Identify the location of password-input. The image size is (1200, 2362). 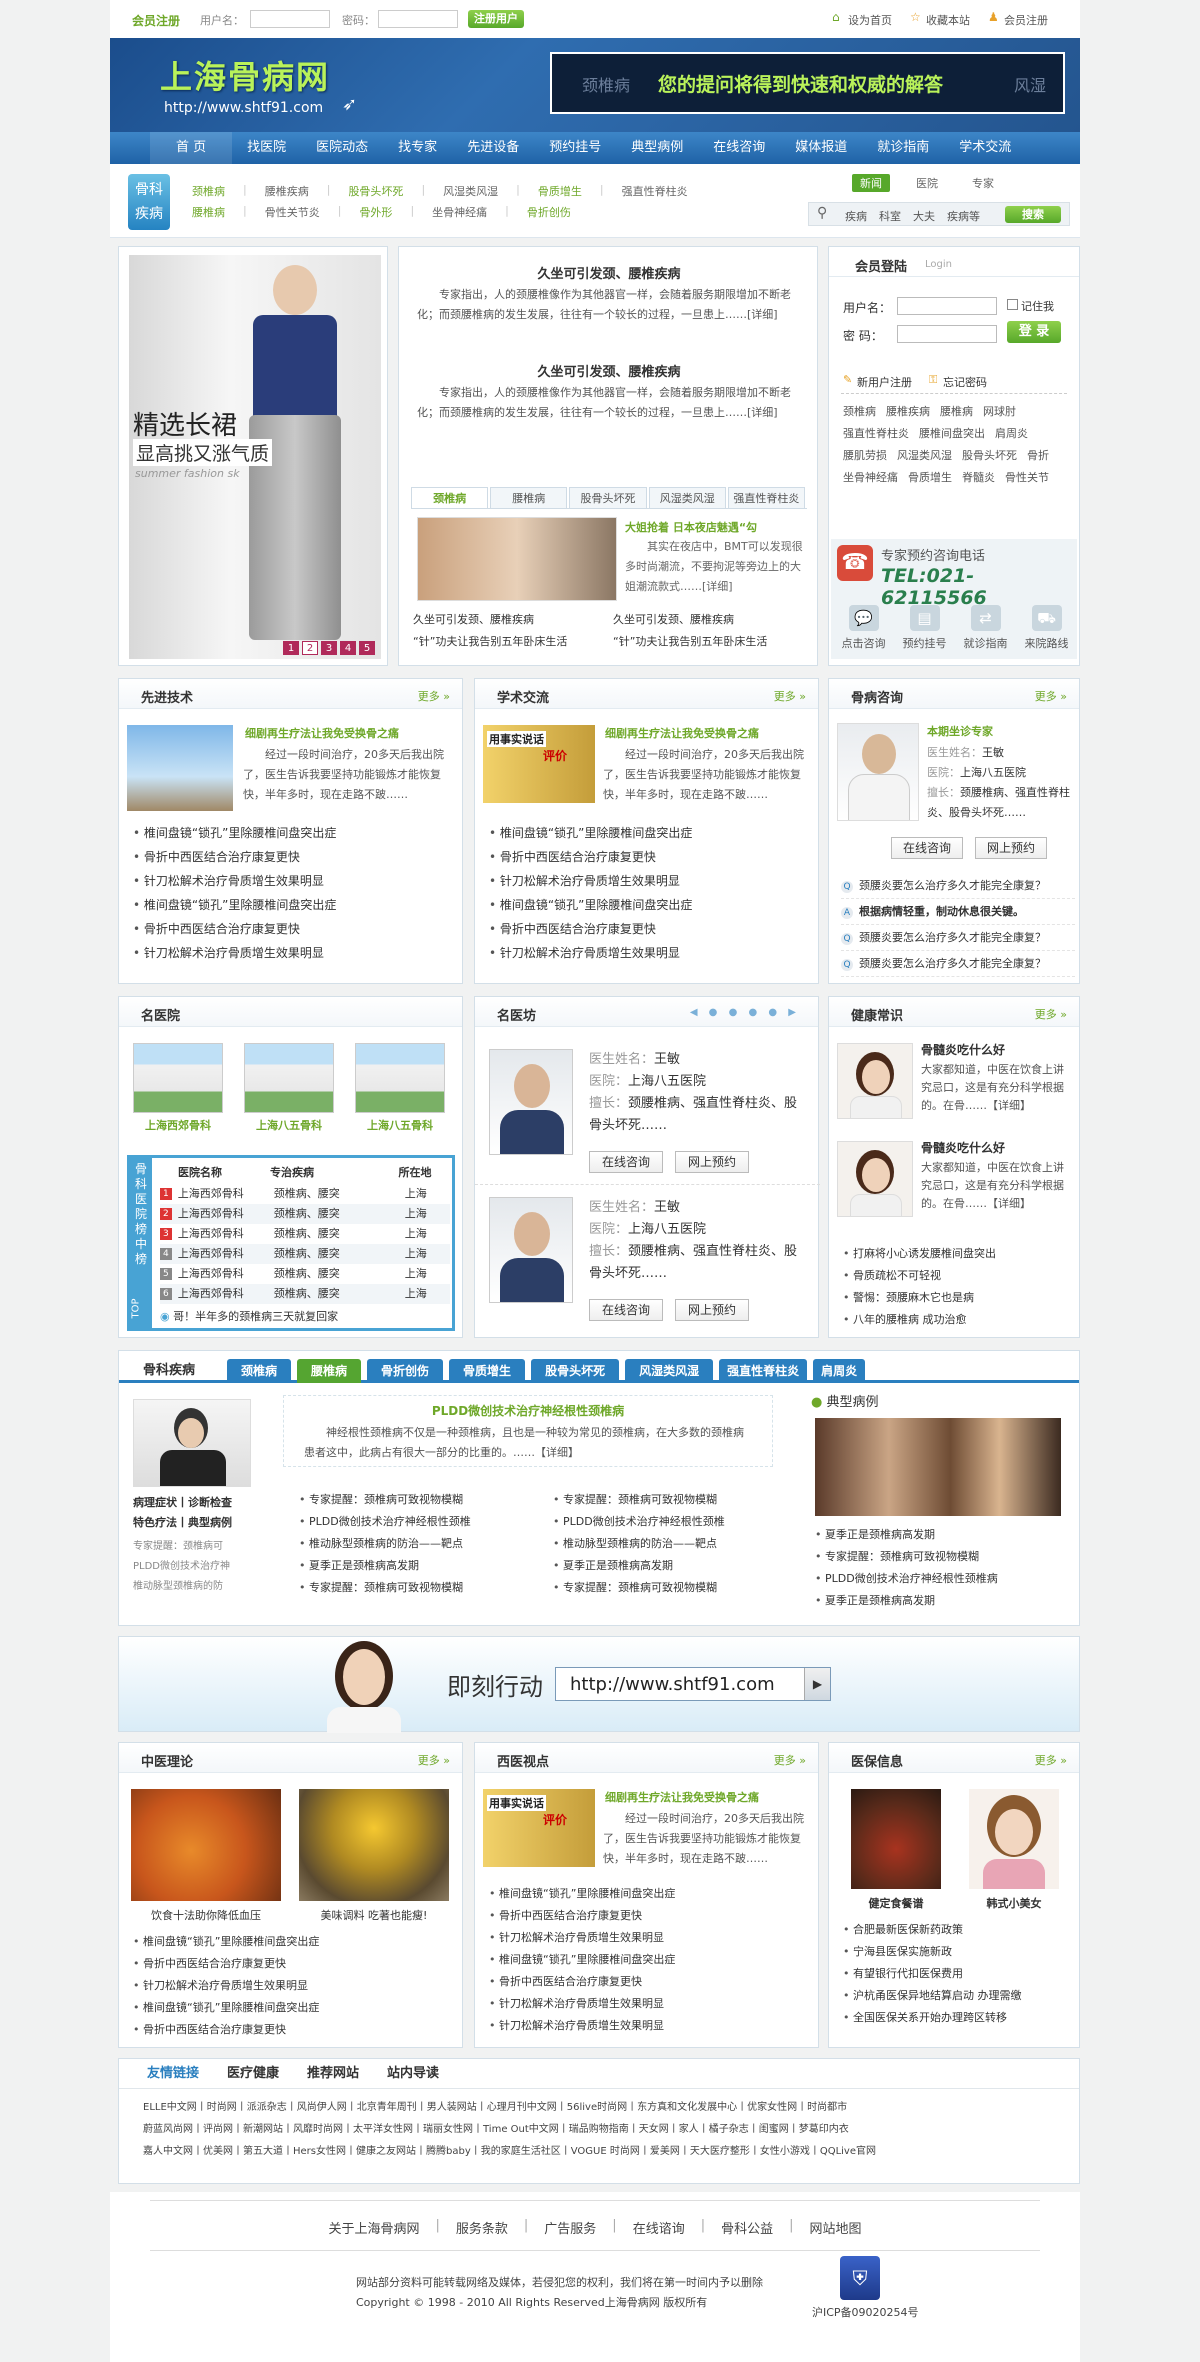
(418, 19).